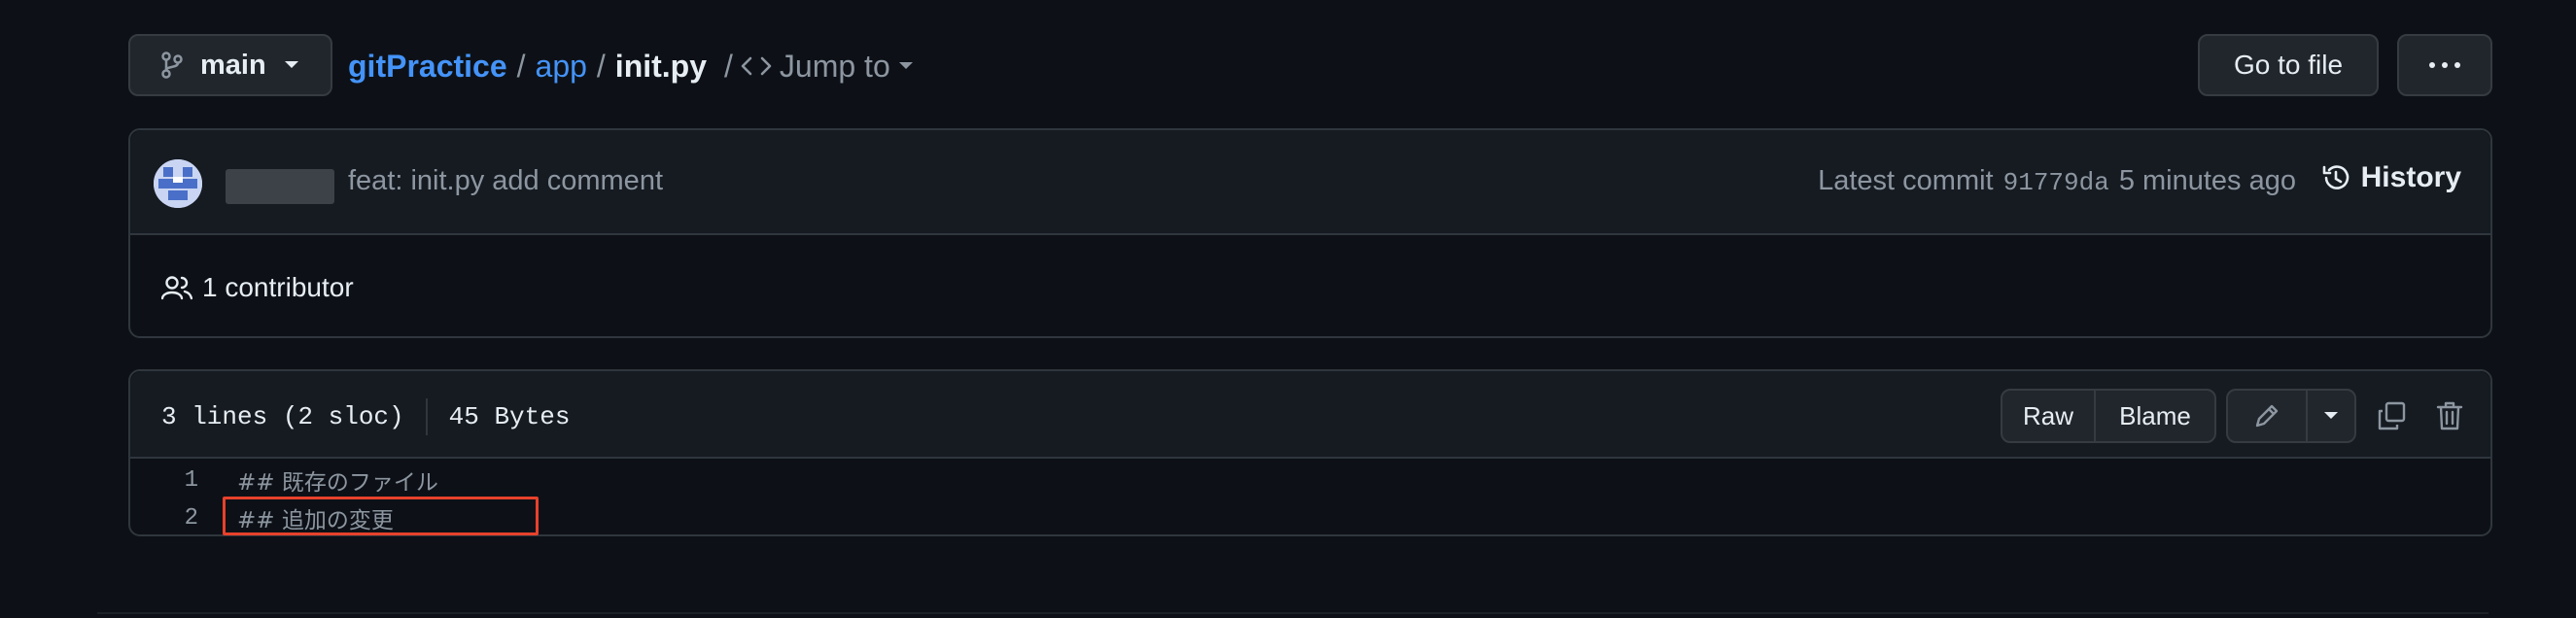 The image size is (2576, 618). What do you see at coordinates (177, 287) in the screenshot?
I see `people-icon` at bounding box center [177, 287].